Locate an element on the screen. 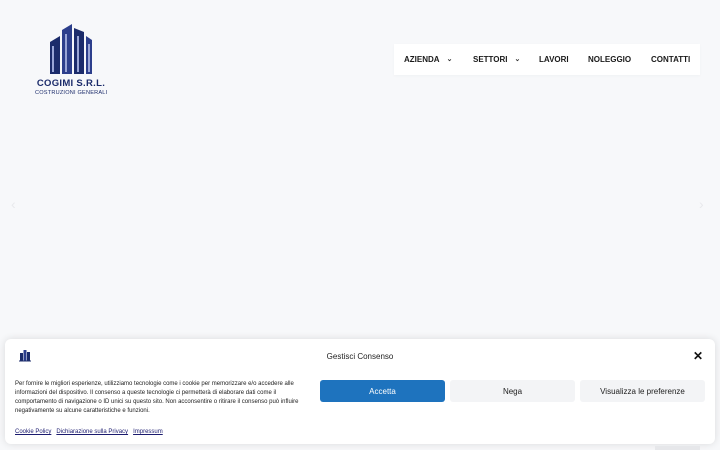 The image size is (720, 450). view-preferences-button: Visualizza le preferenze is located at coordinates (642, 391).